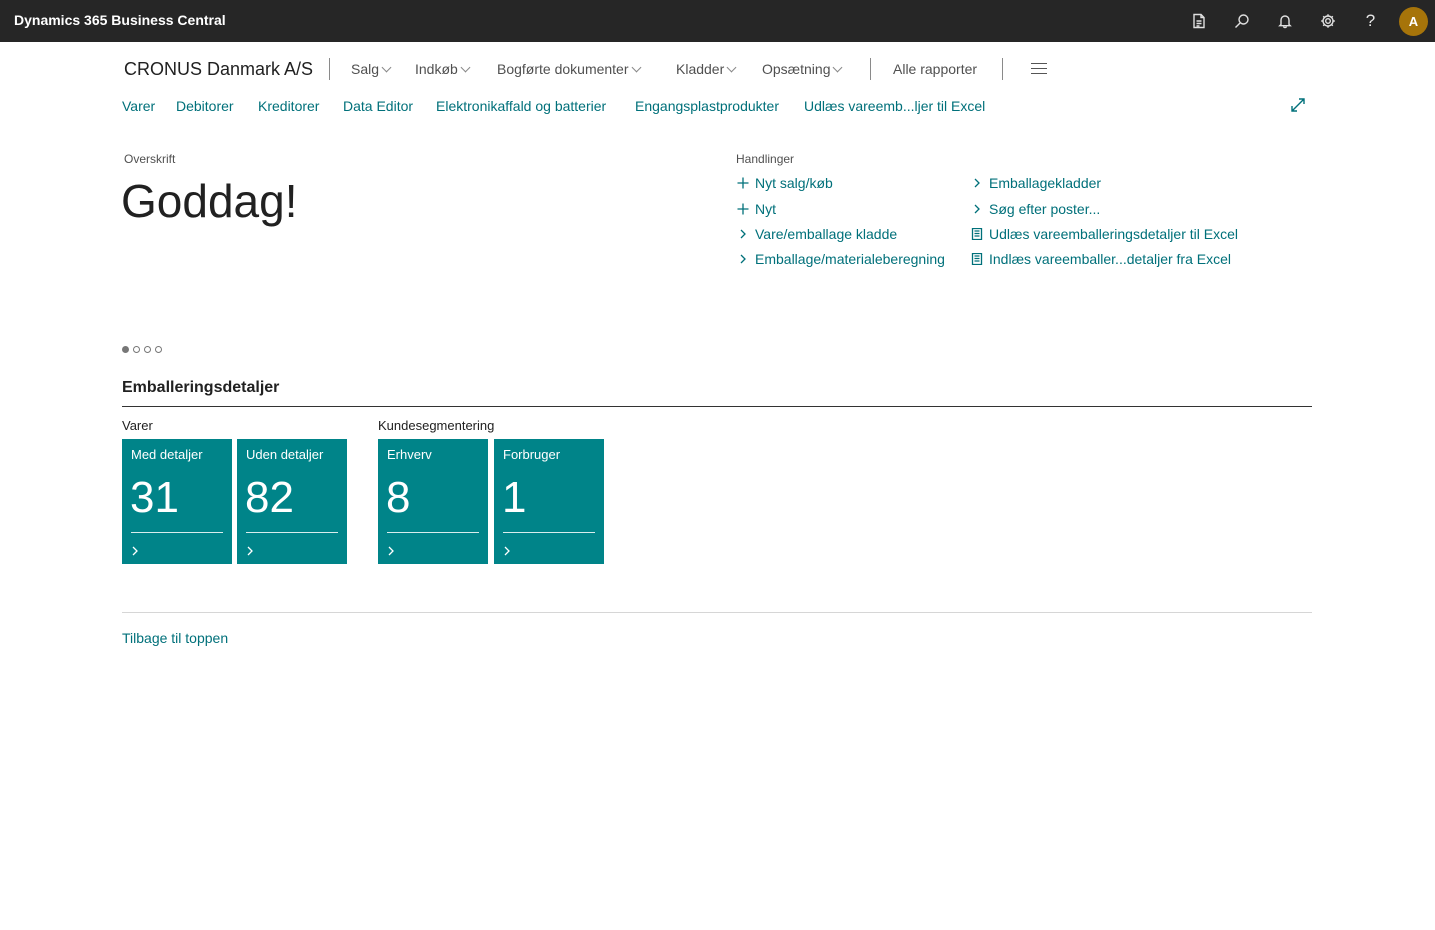 The width and height of the screenshot is (1435, 930). I want to click on headline-caption: Overskrift, so click(150, 159).